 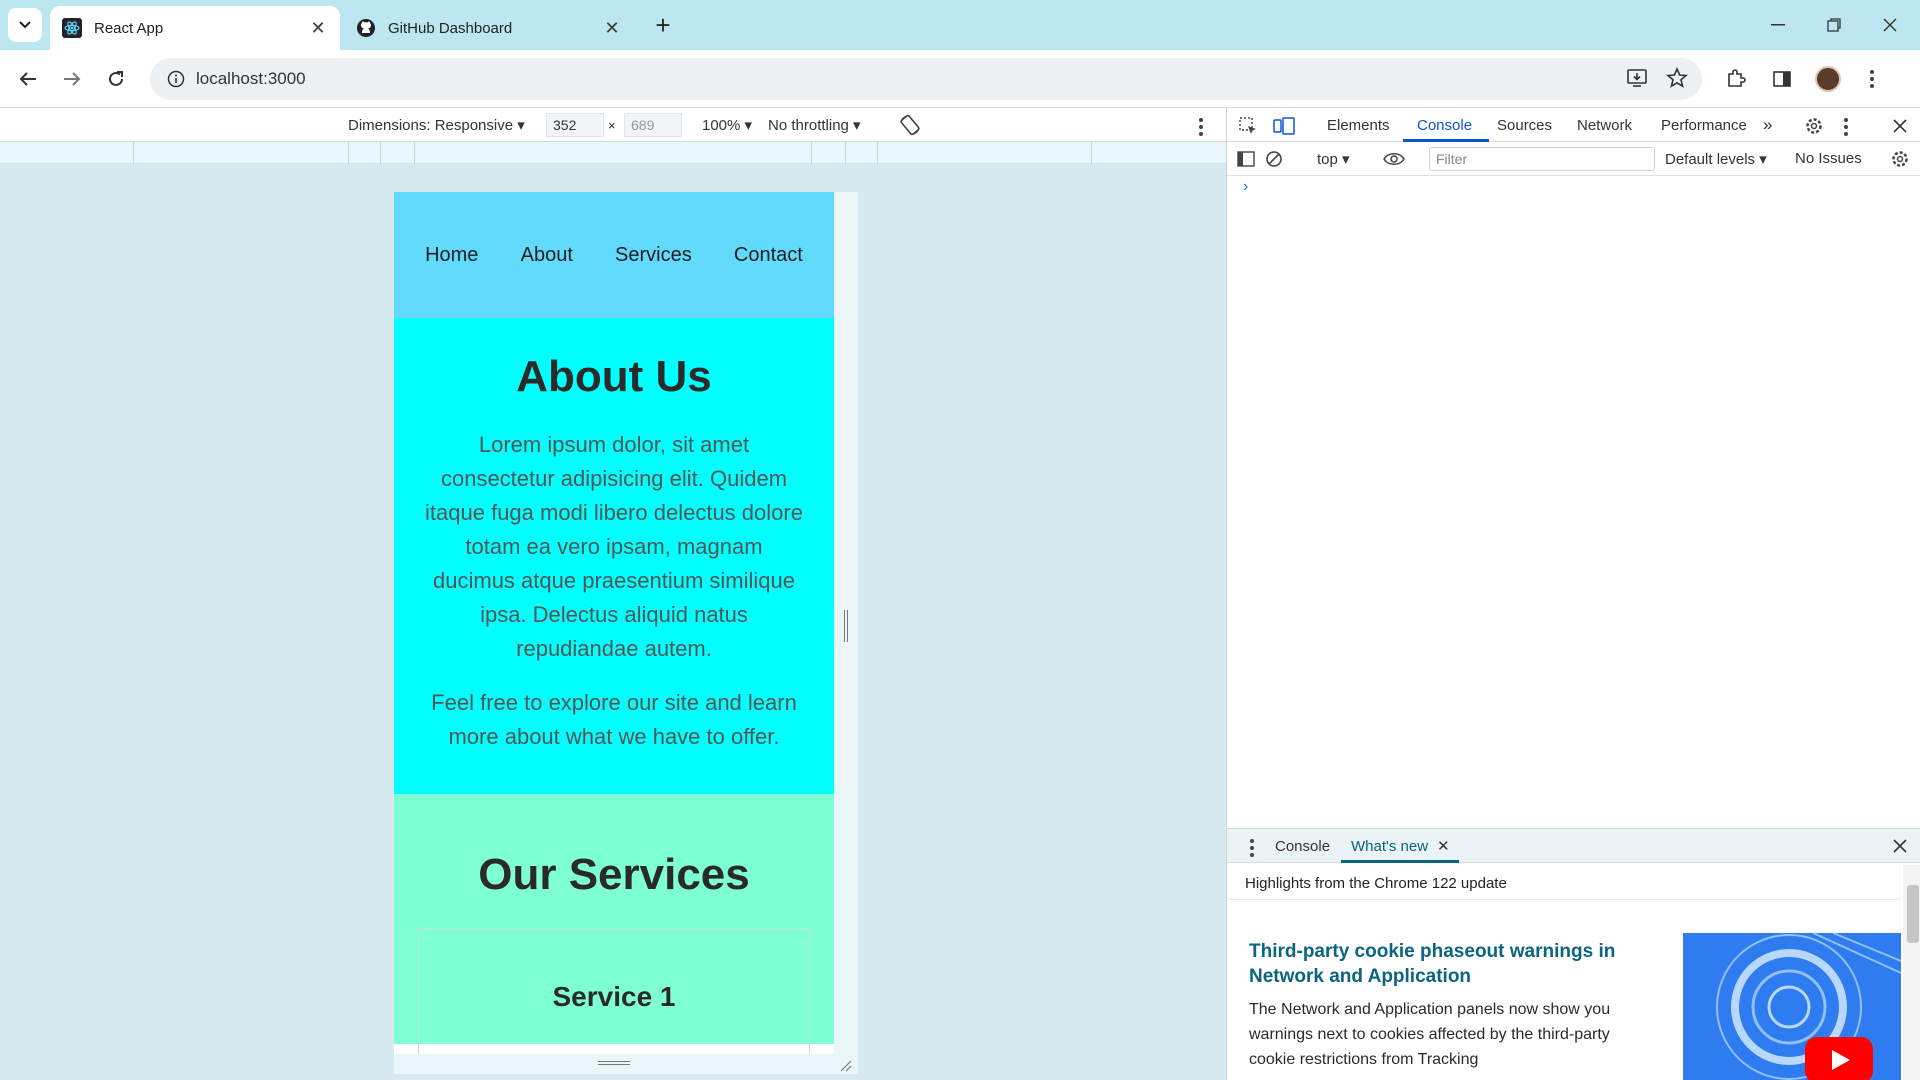 I want to click on profile-avatar, so click(x=1828, y=79).